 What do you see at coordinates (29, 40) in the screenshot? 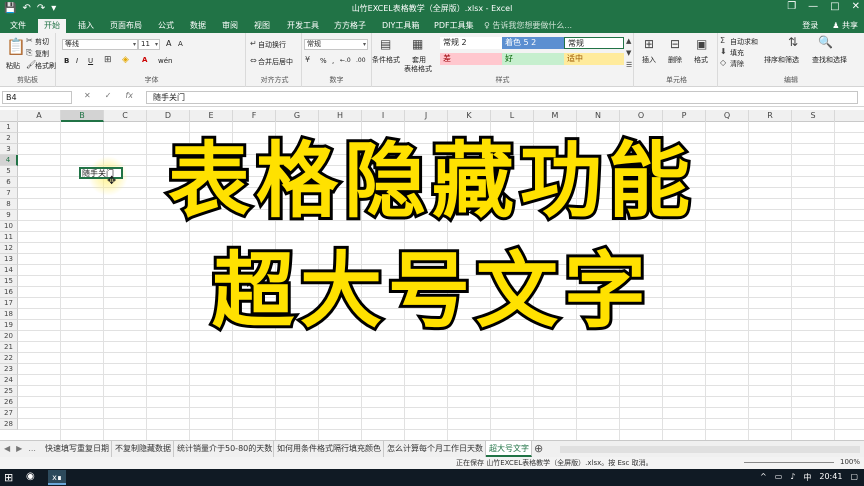
I see `cut-icon: ✂` at bounding box center [29, 40].